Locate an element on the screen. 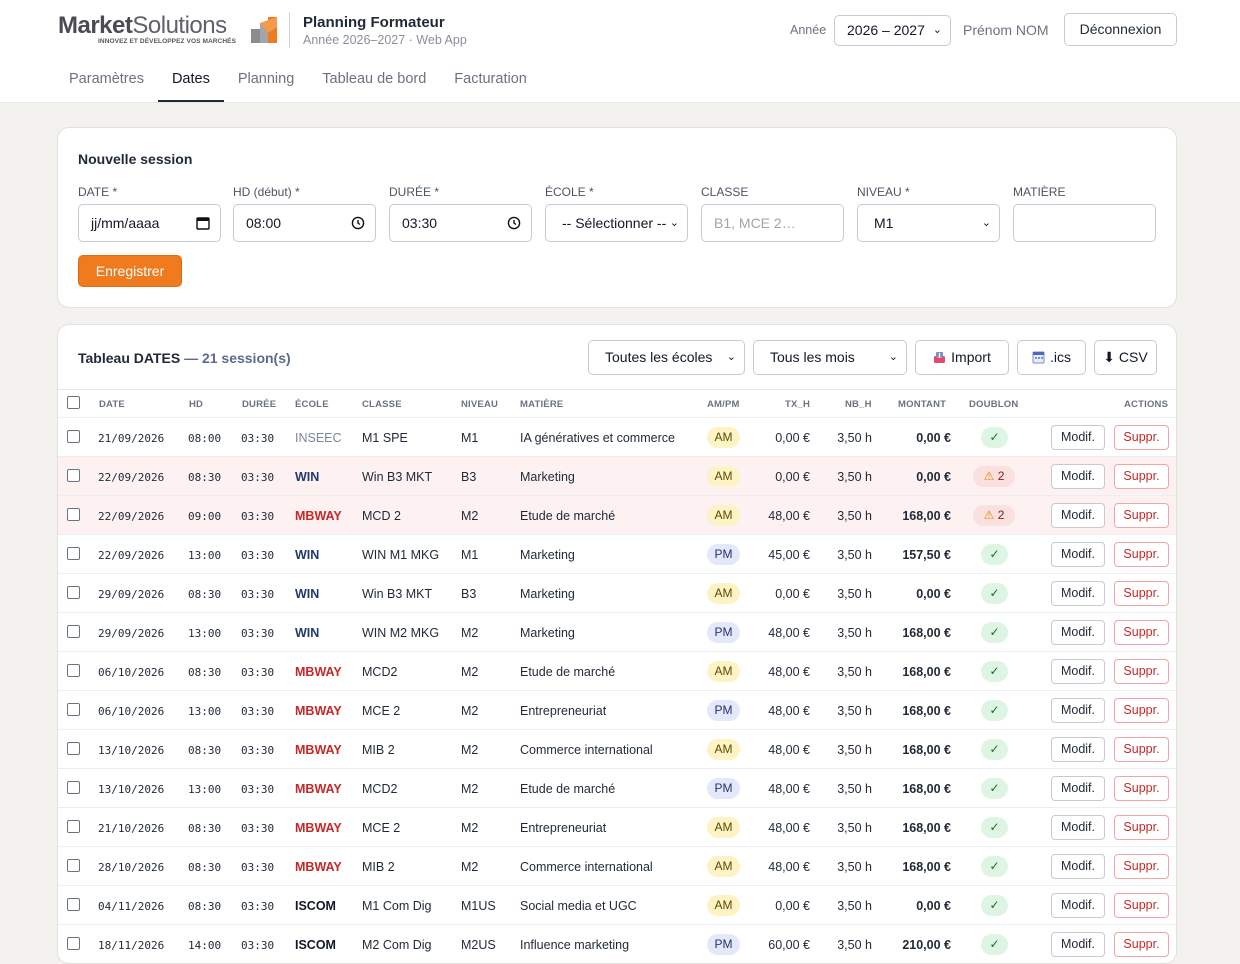 Image resolution: width=1240 pixels, height=964 pixels. import-button: Import is located at coordinates (962, 357).